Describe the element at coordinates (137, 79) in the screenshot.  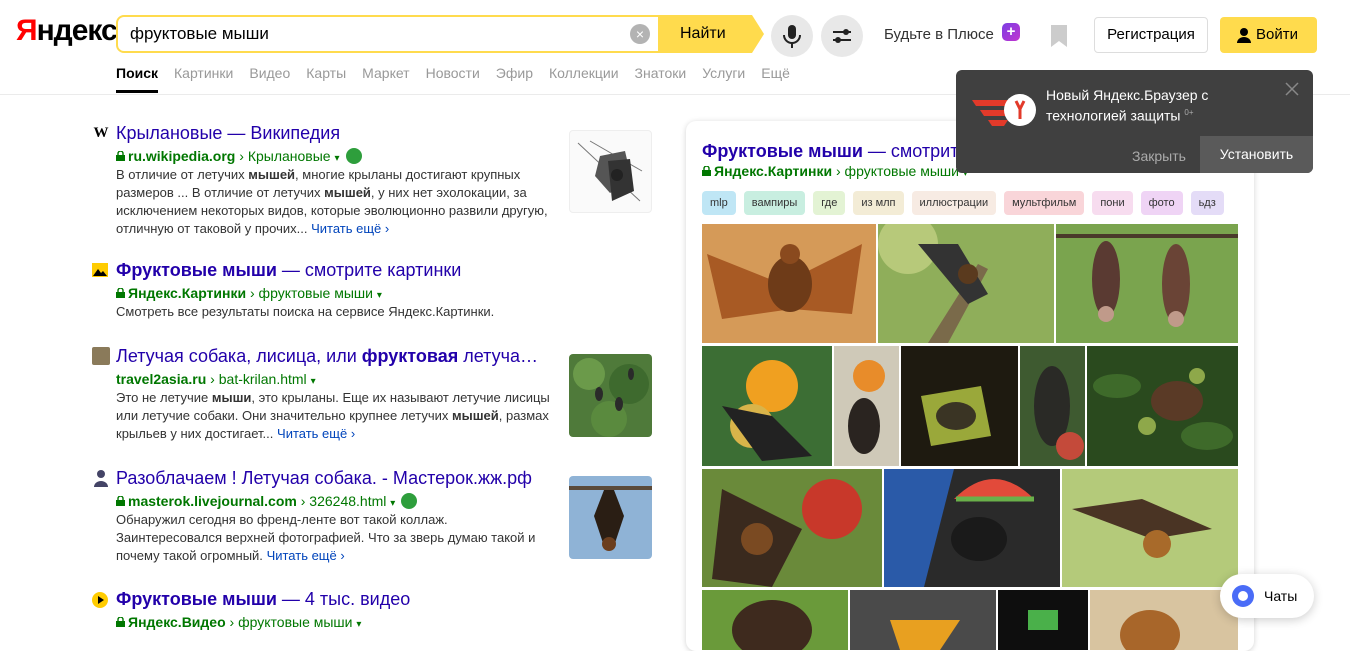
I see `tab-search: Поиск` at that location.